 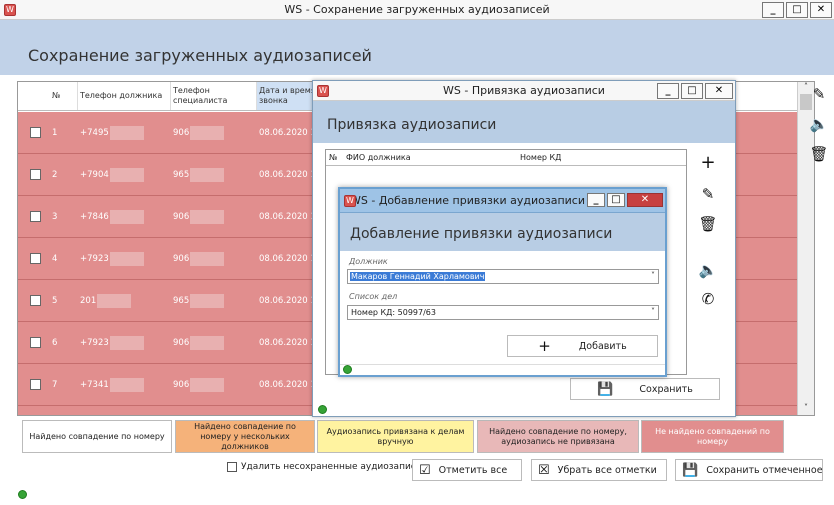 I want to click on close-button: ✕, so click(x=821, y=10).